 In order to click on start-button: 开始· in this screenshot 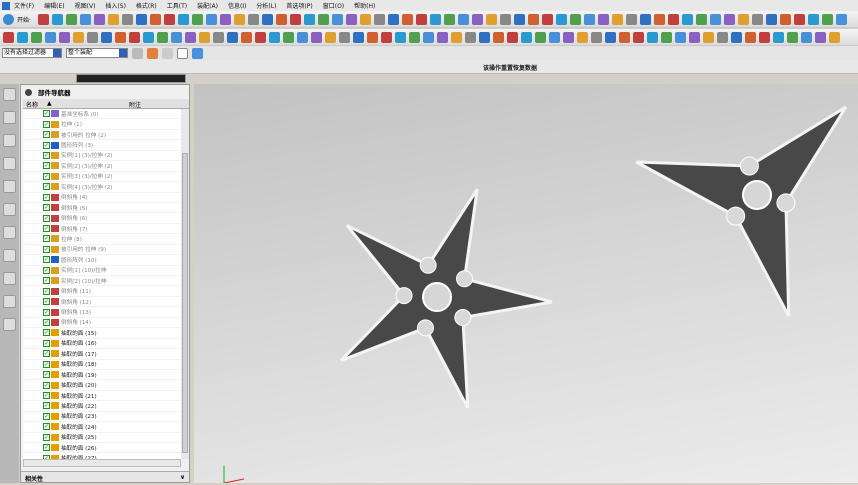, I will do `click(24, 19)`.